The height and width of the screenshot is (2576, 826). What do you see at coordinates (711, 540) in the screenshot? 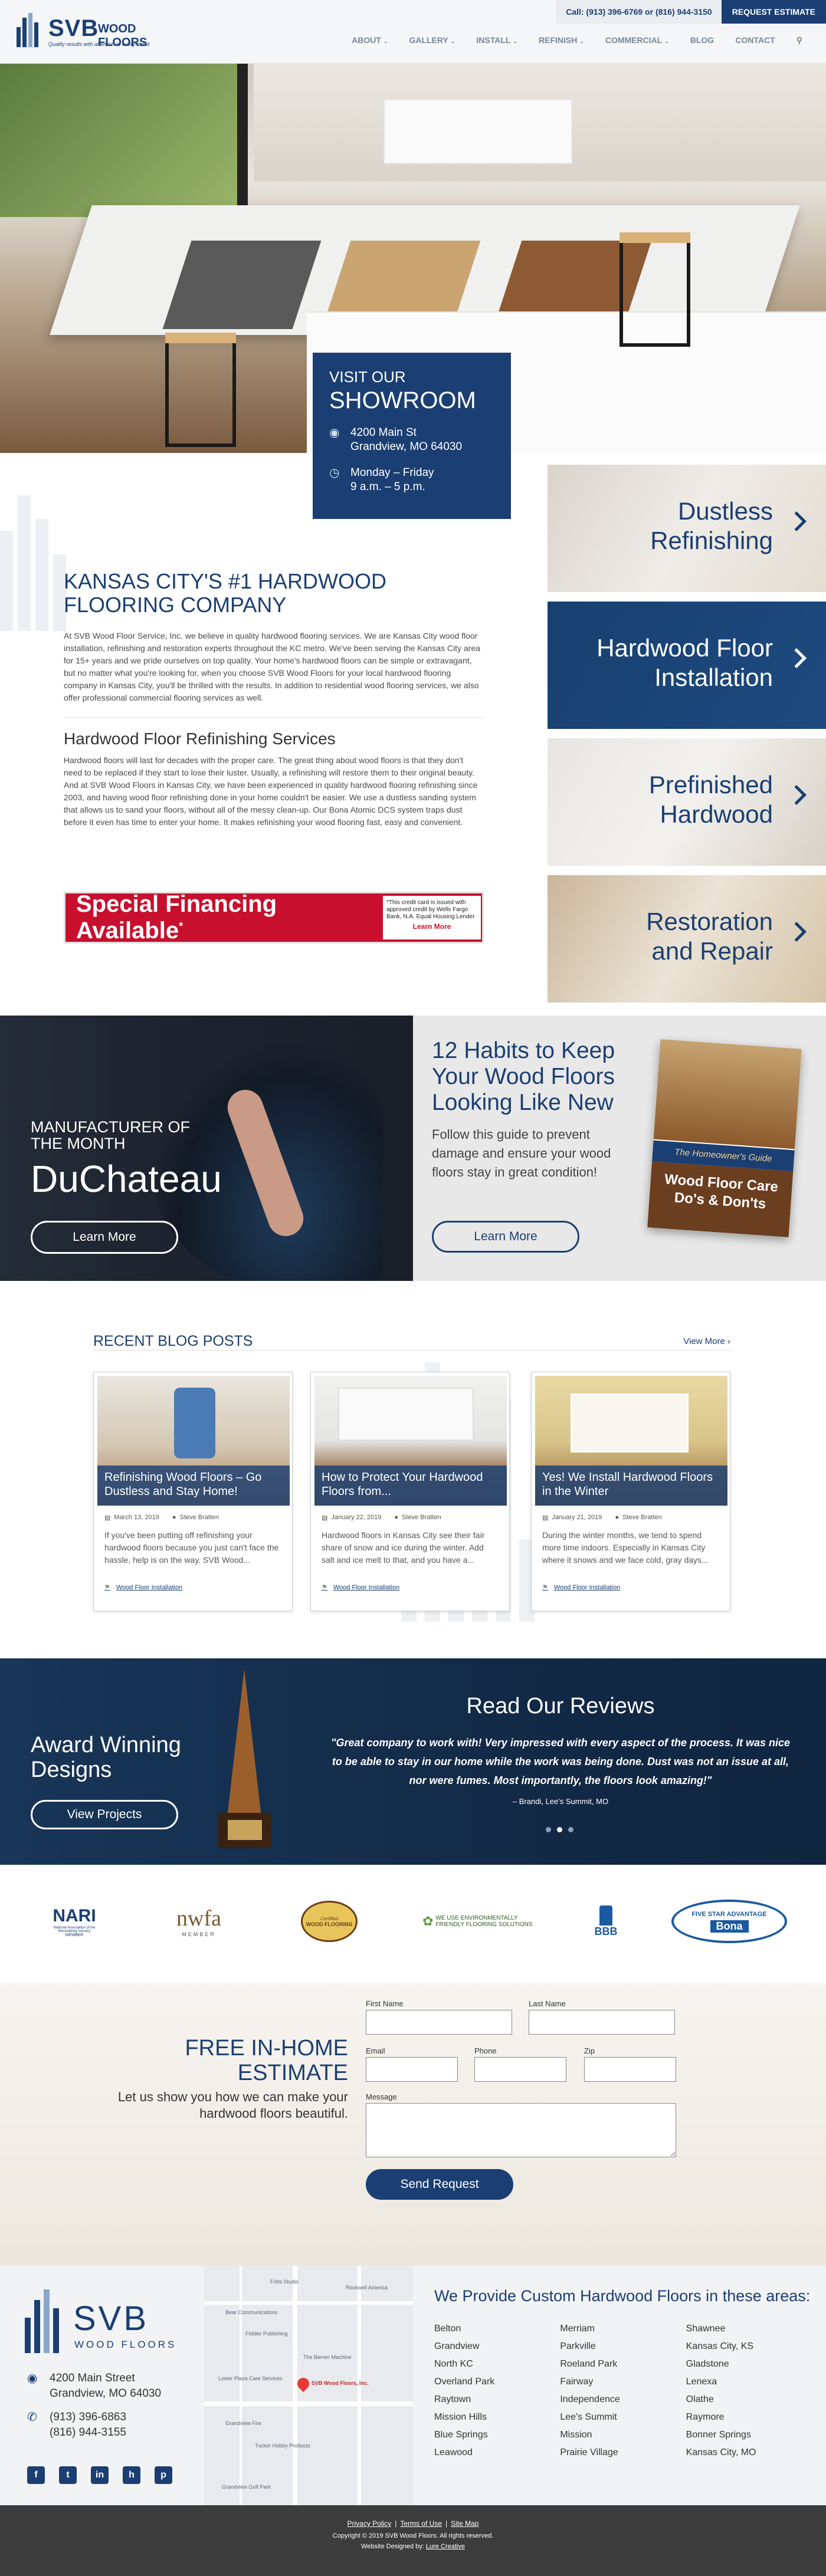
I see `service-title-line: Refinishing` at bounding box center [711, 540].